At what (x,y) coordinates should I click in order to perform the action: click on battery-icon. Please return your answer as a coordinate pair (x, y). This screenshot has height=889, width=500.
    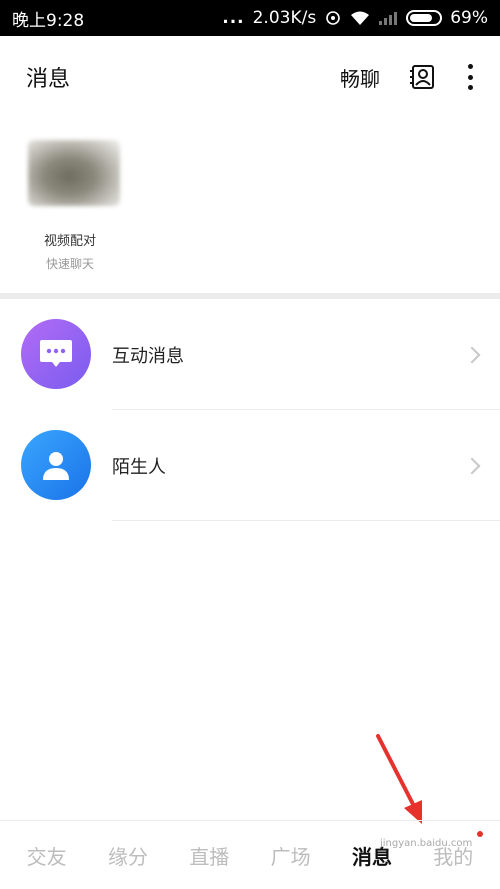
    Looking at the image, I should click on (424, 18).